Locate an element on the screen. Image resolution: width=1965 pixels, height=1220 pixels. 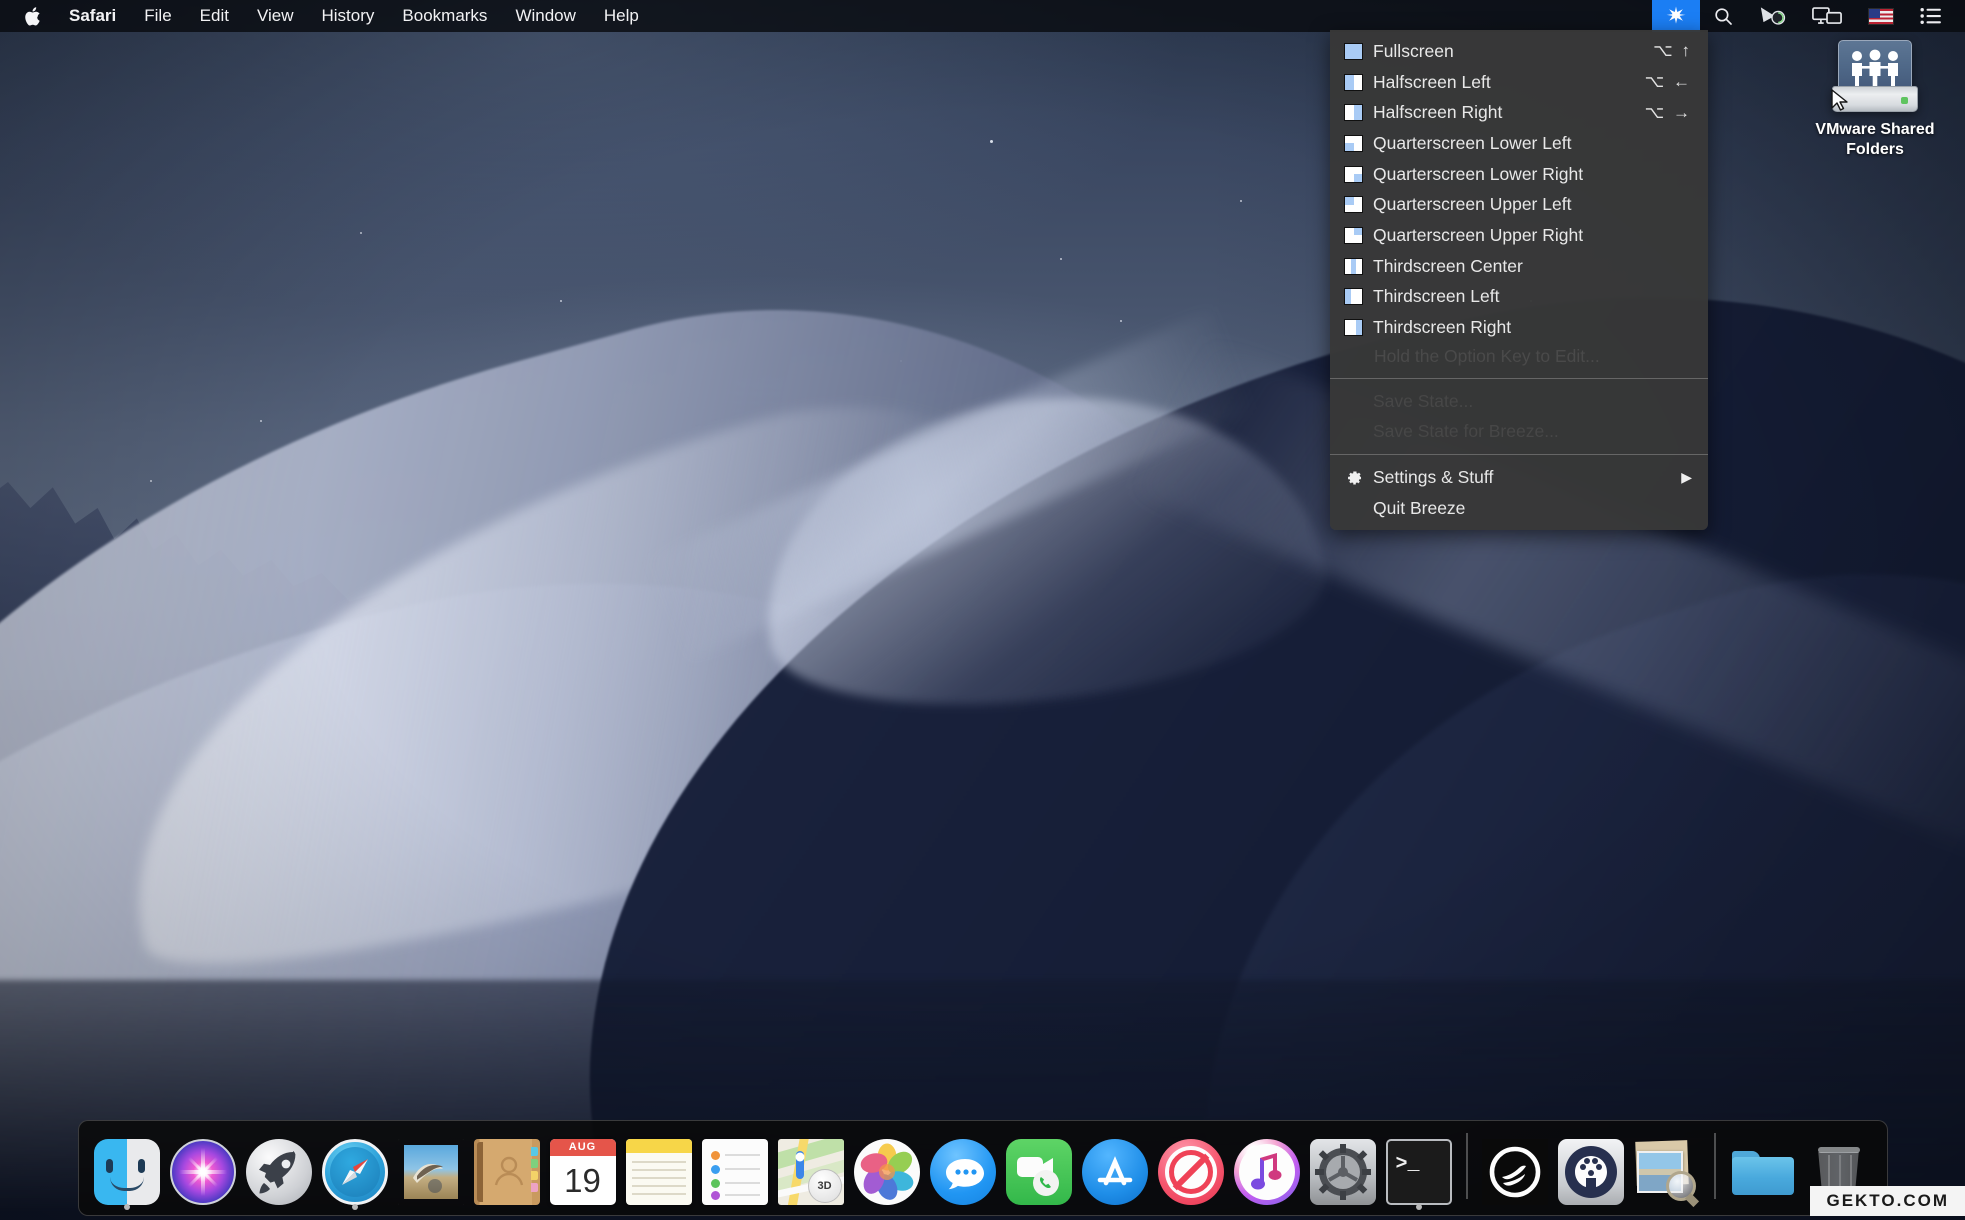
dock-item-downloads-folder is located at coordinates (1763, 1167).